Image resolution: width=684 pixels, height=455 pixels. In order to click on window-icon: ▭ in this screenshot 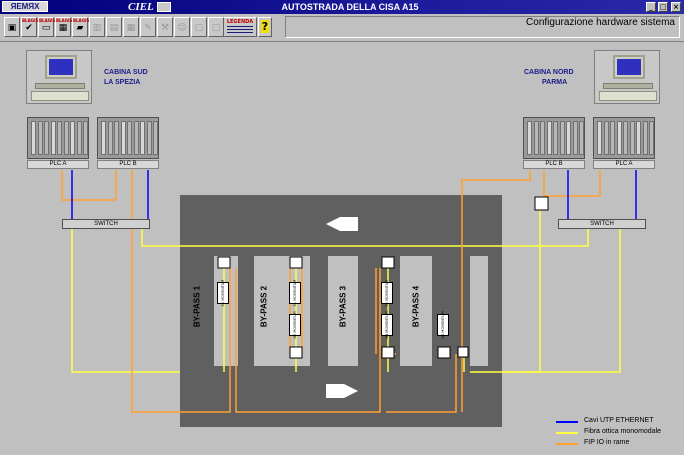, I will do `click(46, 28)`.